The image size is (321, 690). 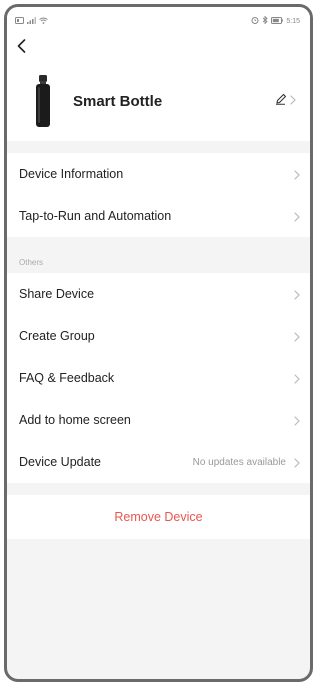 What do you see at coordinates (57, 336) in the screenshot?
I see `item-label: Create Group` at bounding box center [57, 336].